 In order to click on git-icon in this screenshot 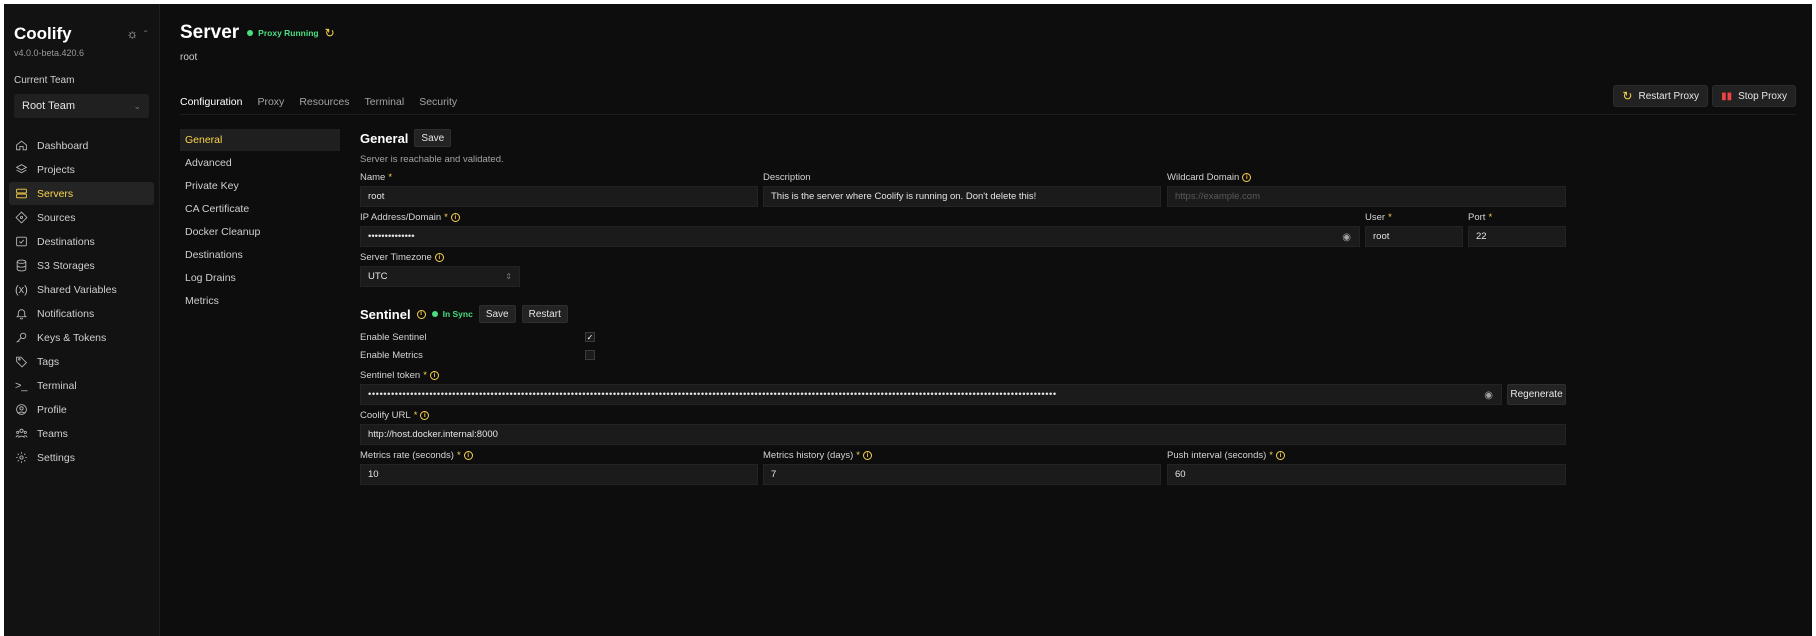, I will do `click(26, 217)`.